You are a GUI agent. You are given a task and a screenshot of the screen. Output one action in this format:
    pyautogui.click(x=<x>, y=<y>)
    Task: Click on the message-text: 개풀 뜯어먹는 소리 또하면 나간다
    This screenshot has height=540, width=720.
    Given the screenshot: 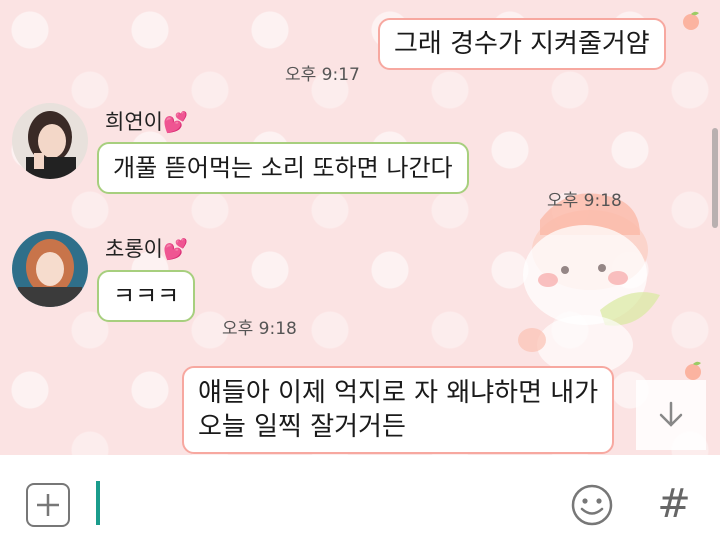 What is the action you would take?
    pyautogui.click(x=283, y=168)
    